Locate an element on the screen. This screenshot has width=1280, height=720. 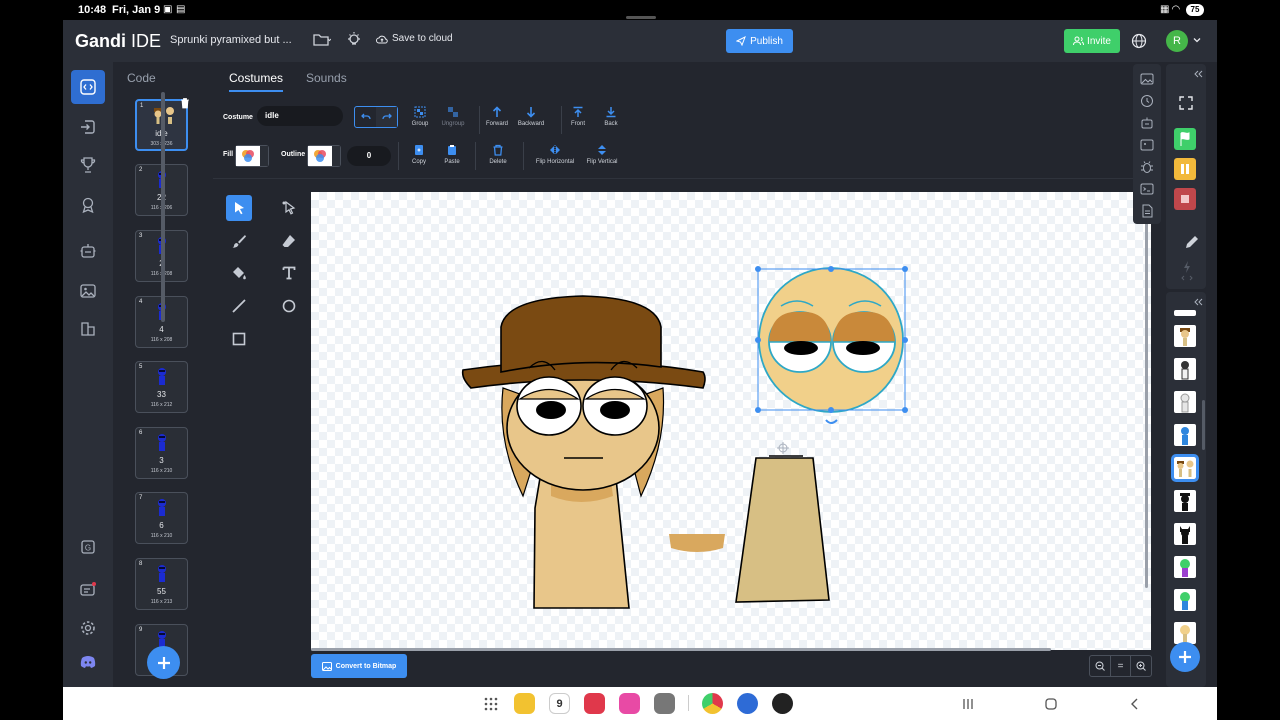
zoom-reset-button: = is located at coordinates (1121, 666).